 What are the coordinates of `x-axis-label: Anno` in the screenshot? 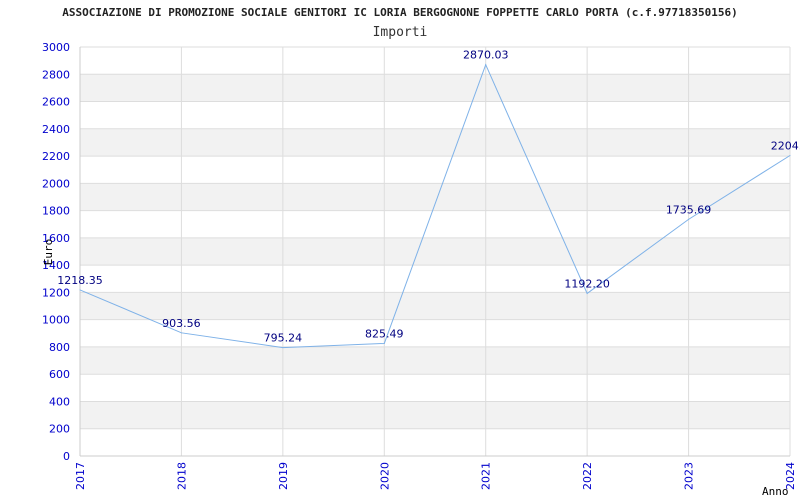 It's located at (775, 491).